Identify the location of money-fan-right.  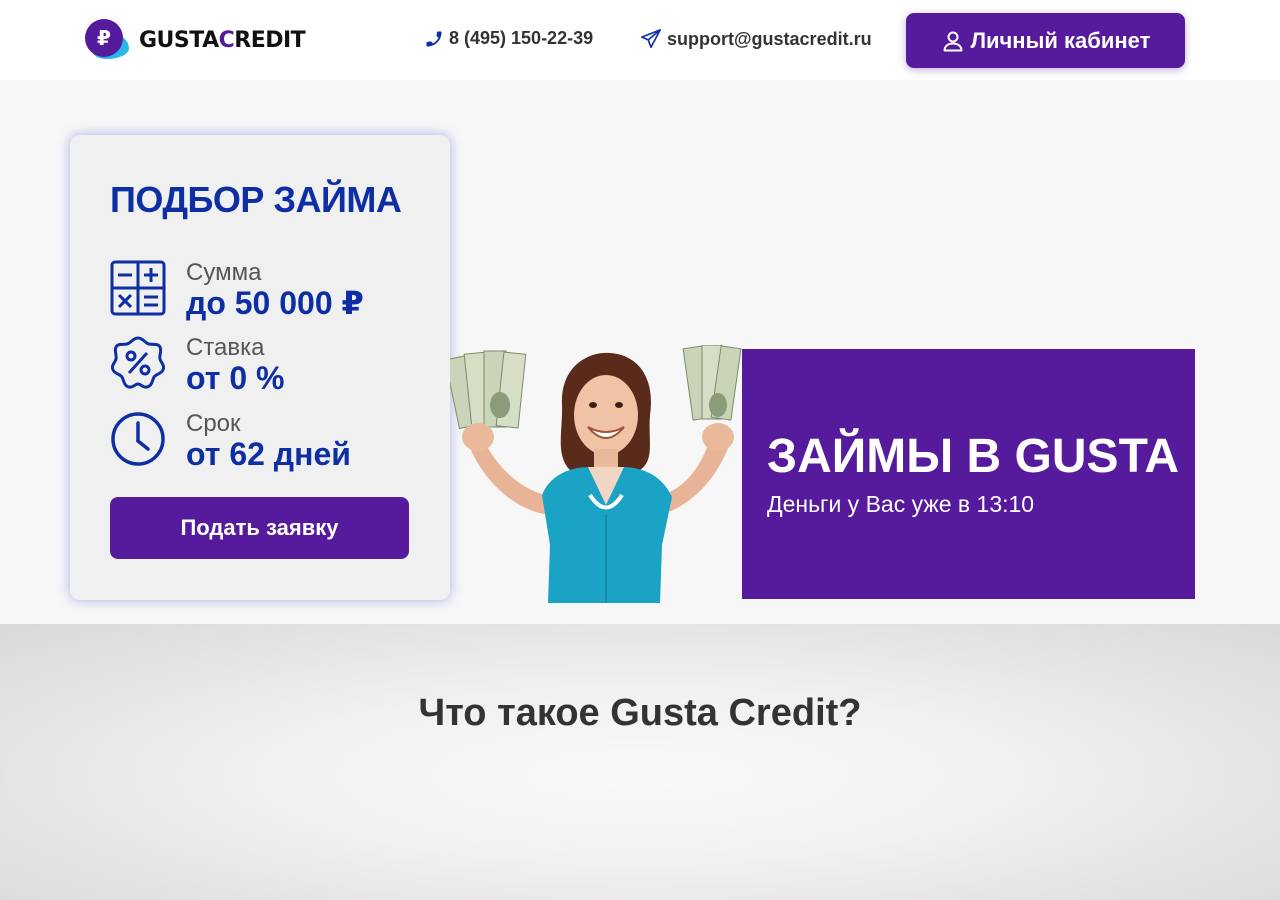
(712, 383).